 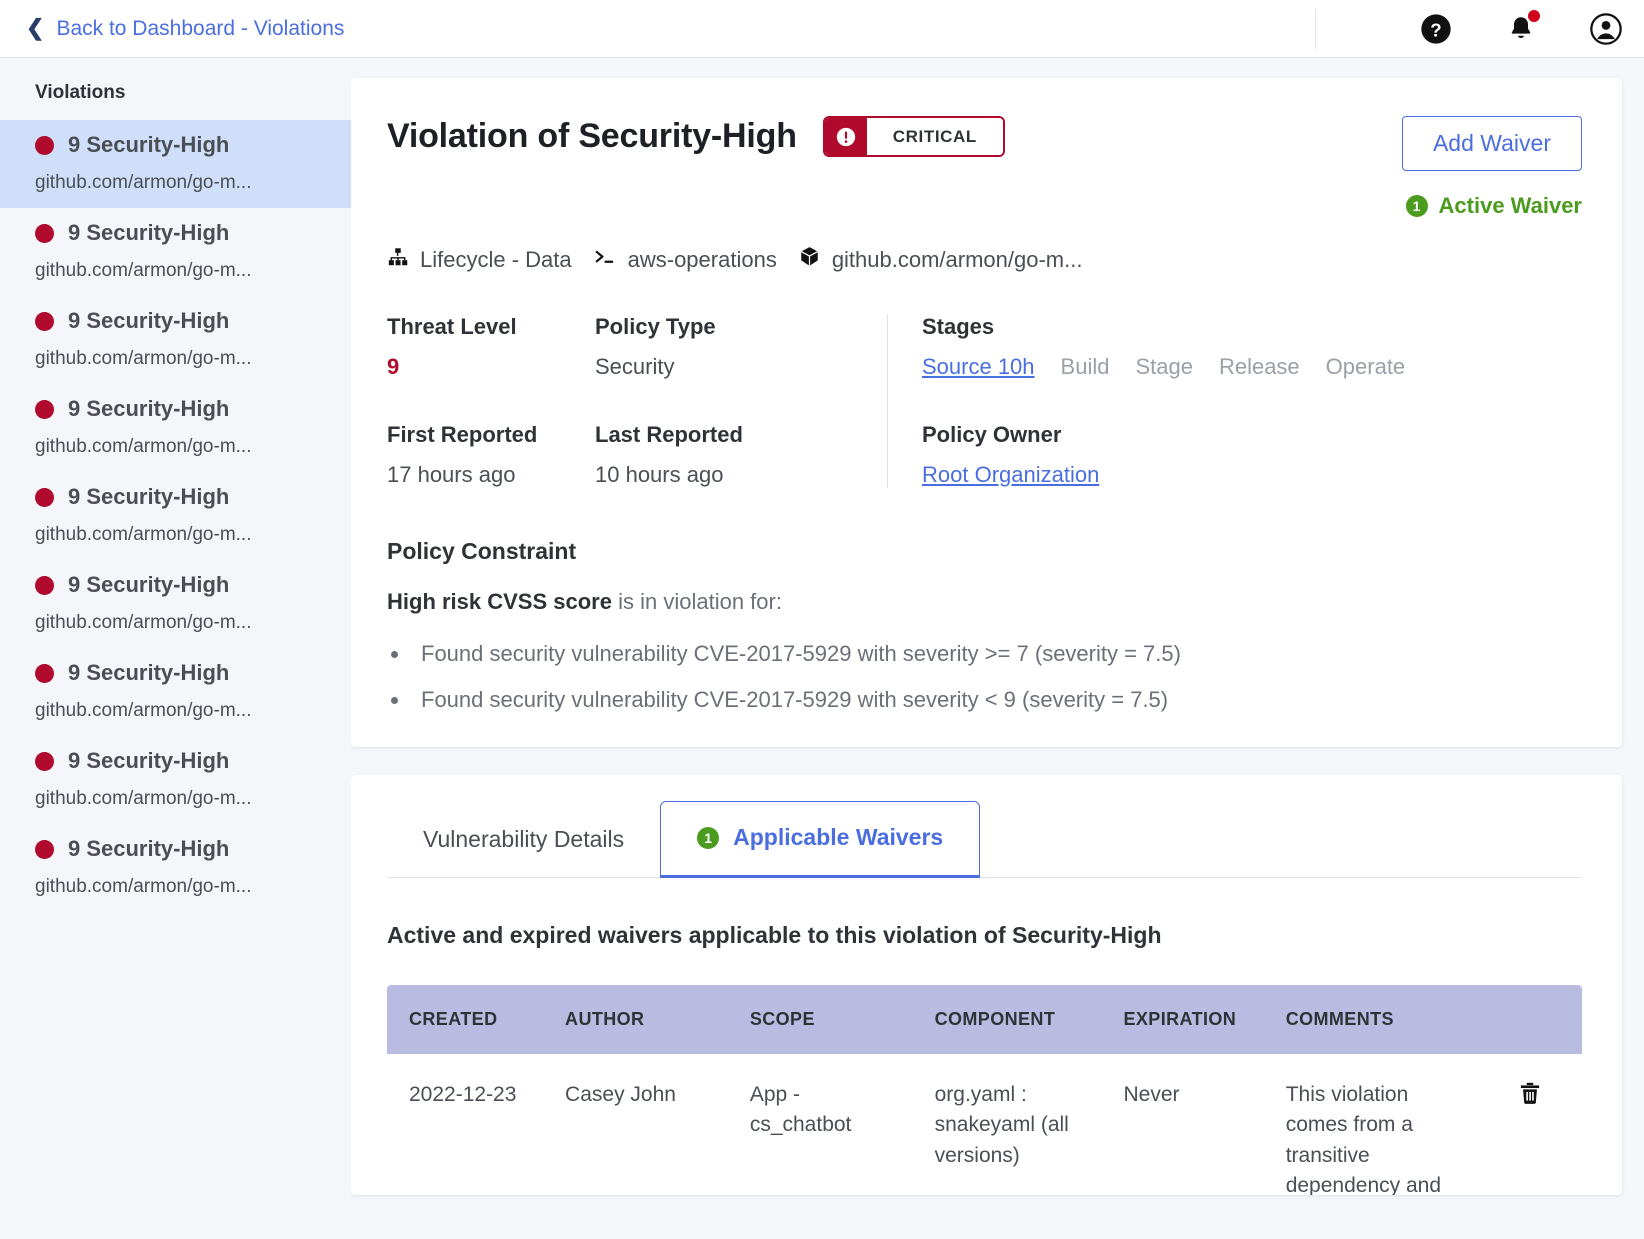 I want to click on top-bar: ❮ Back to Dashboard - Violations ?, so click(x=822, y=29).